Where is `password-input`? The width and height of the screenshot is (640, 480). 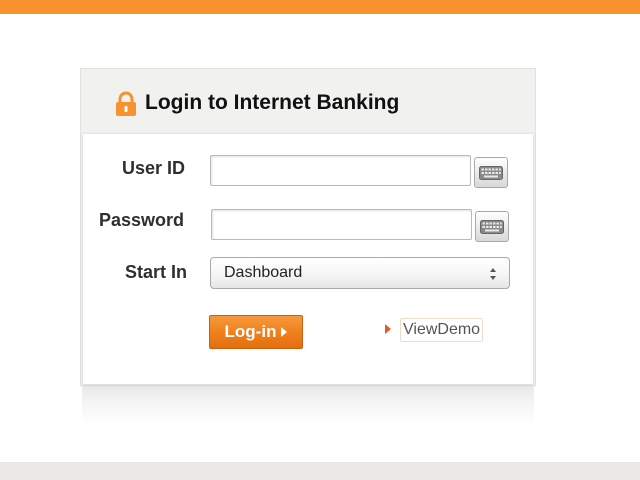
password-input is located at coordinates (341, 224).